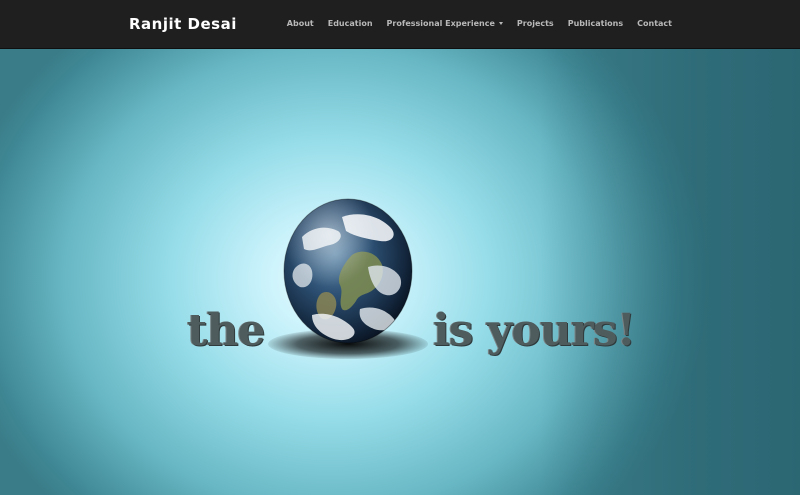  I want to click on chevron-down-icon, so click(500, 23).